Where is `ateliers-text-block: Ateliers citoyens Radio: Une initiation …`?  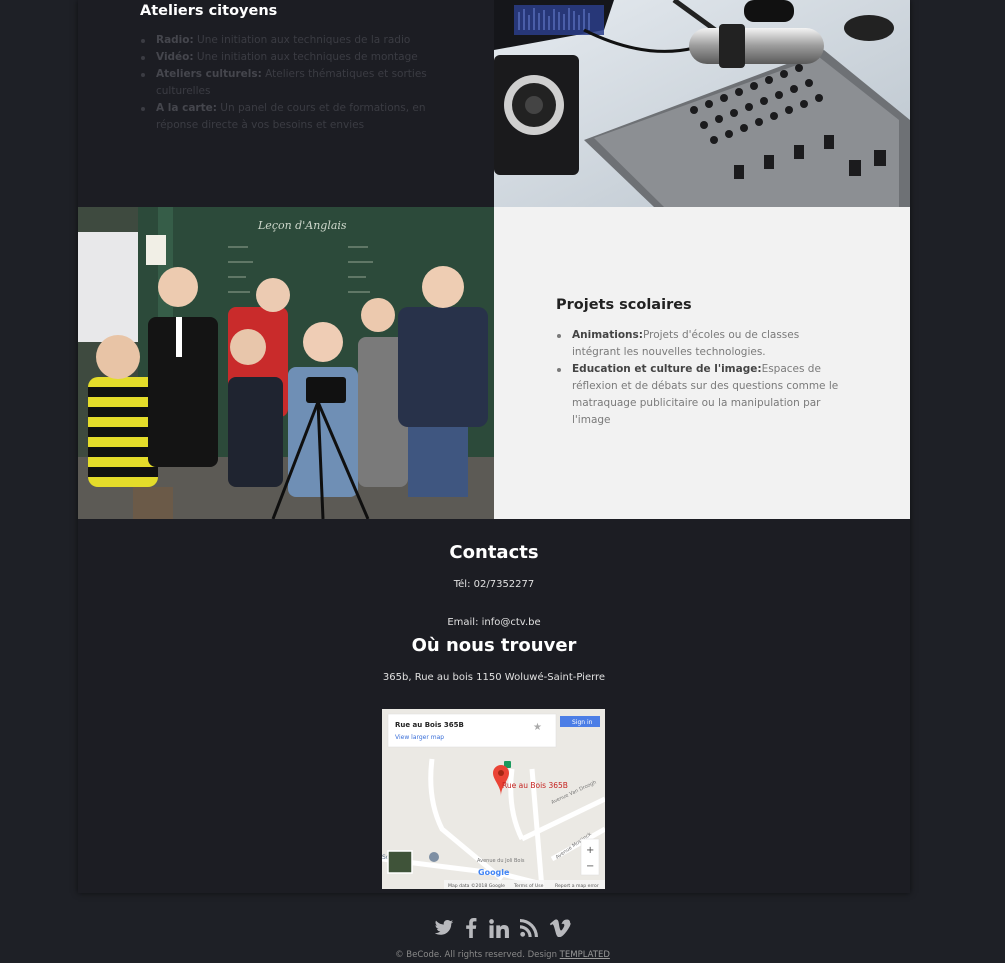 ateliers-text-block: Ateliers citoyens Radio: Une initiation … is located at coordinates (286, 103).